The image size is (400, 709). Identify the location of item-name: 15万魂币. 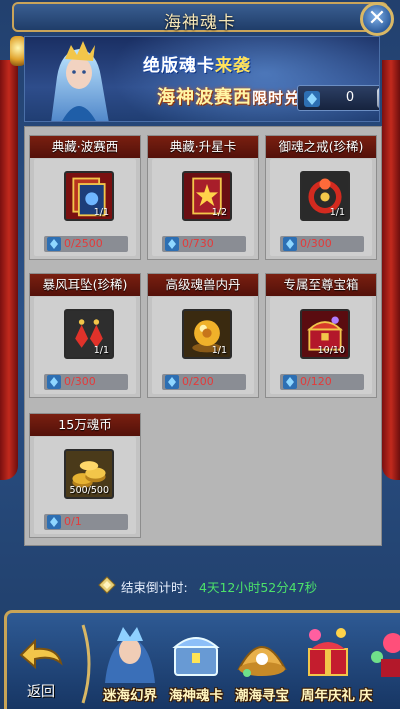
(85, 425).